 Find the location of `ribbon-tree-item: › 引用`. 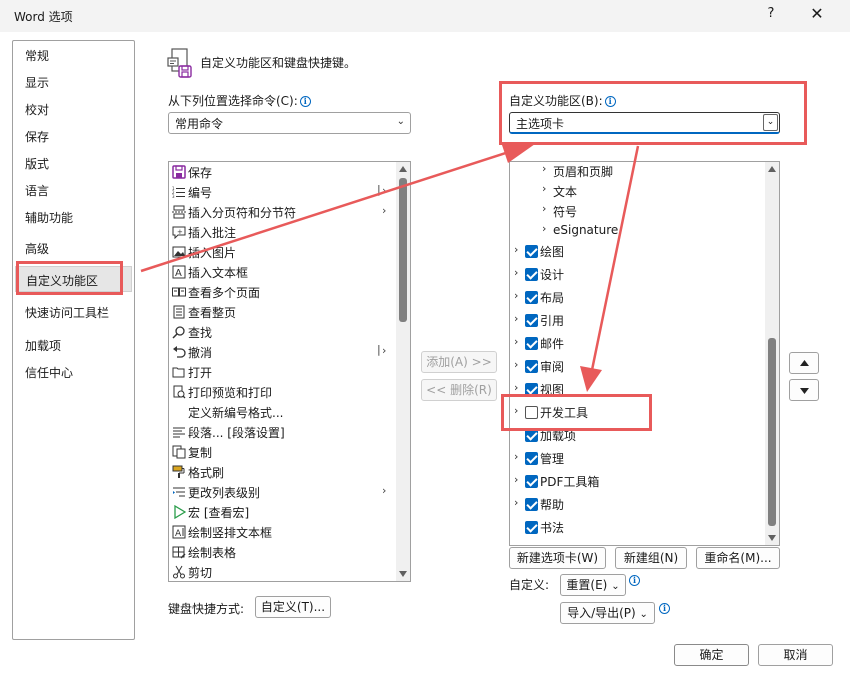

ribbon-tree-item: › 引用 is located at coordinates (637, 320).